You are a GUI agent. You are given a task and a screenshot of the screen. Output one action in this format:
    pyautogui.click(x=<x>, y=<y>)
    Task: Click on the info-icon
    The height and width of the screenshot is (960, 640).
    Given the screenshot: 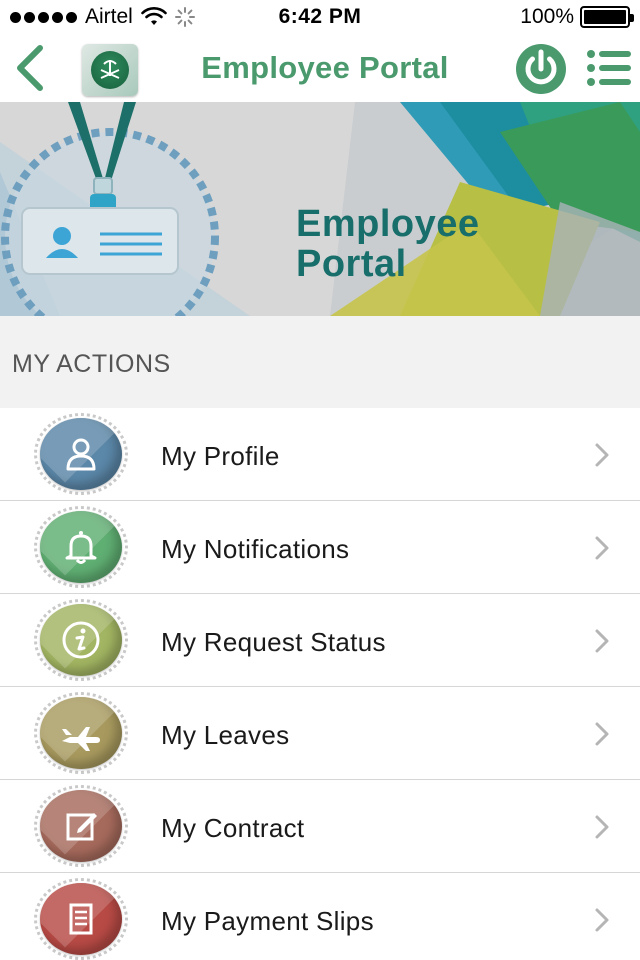 What is the action you would take?
    pyautogui.click(x=81, y=640)
    